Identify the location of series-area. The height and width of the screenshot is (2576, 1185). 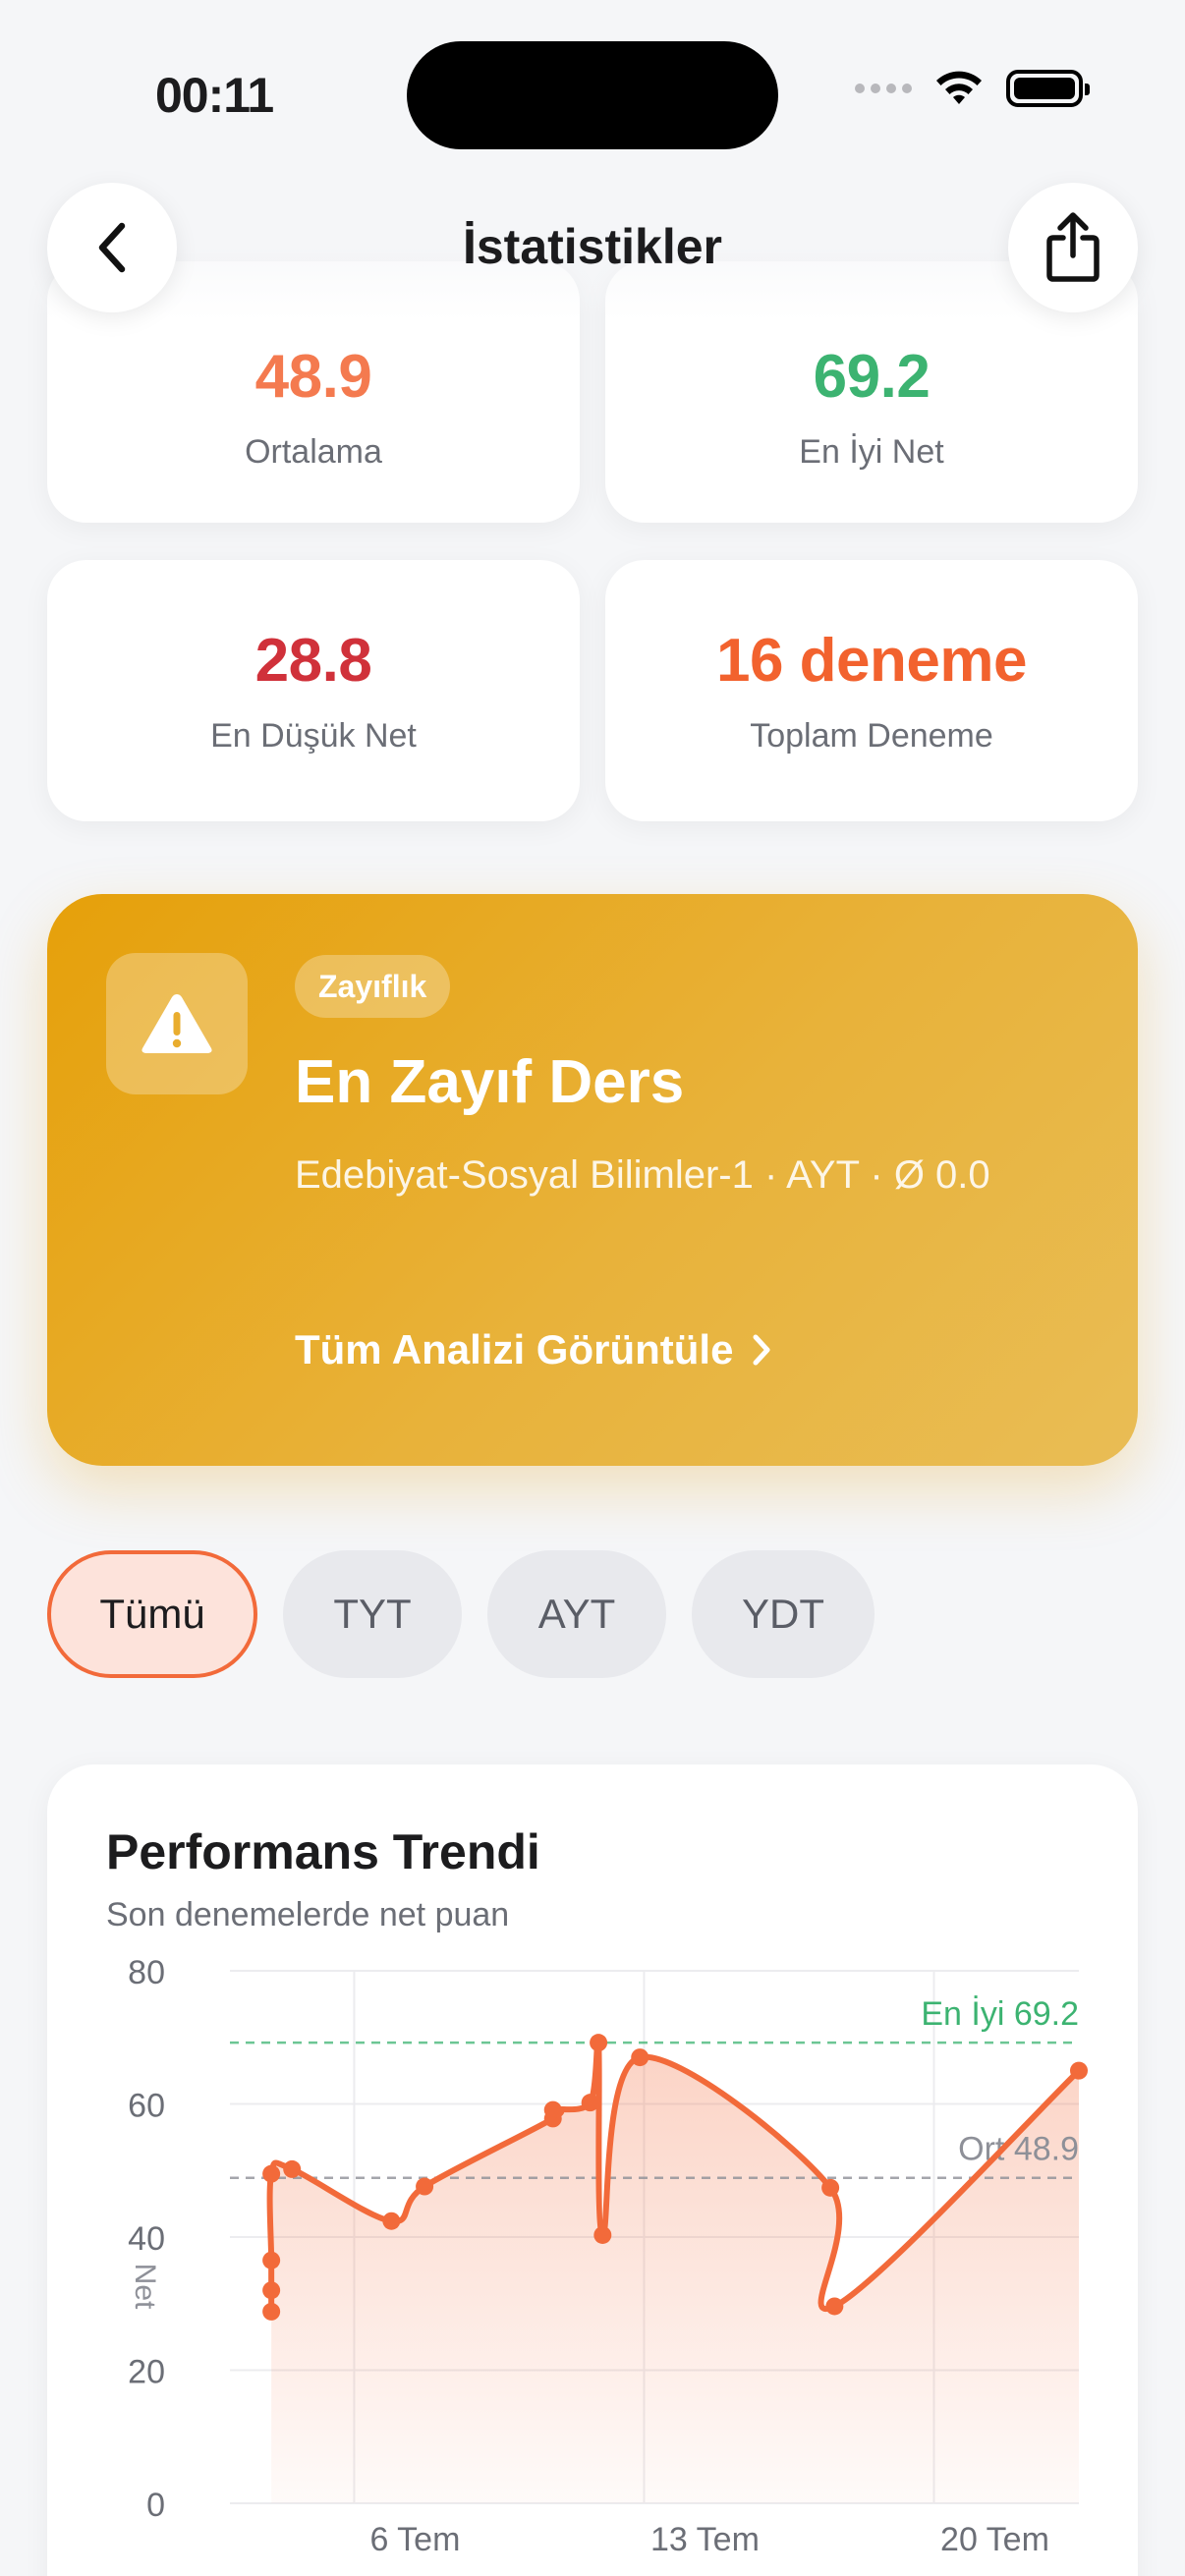
(674, 2270).